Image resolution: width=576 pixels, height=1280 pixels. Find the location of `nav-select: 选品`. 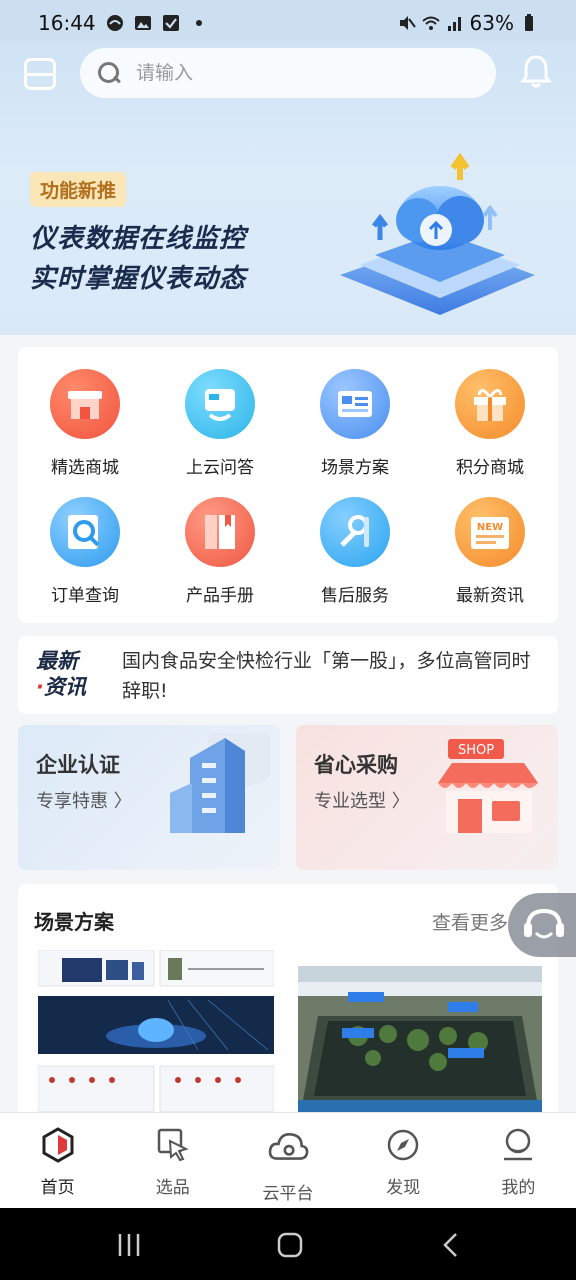

nav-select: 选品 is located at coordinates (172, 1160).